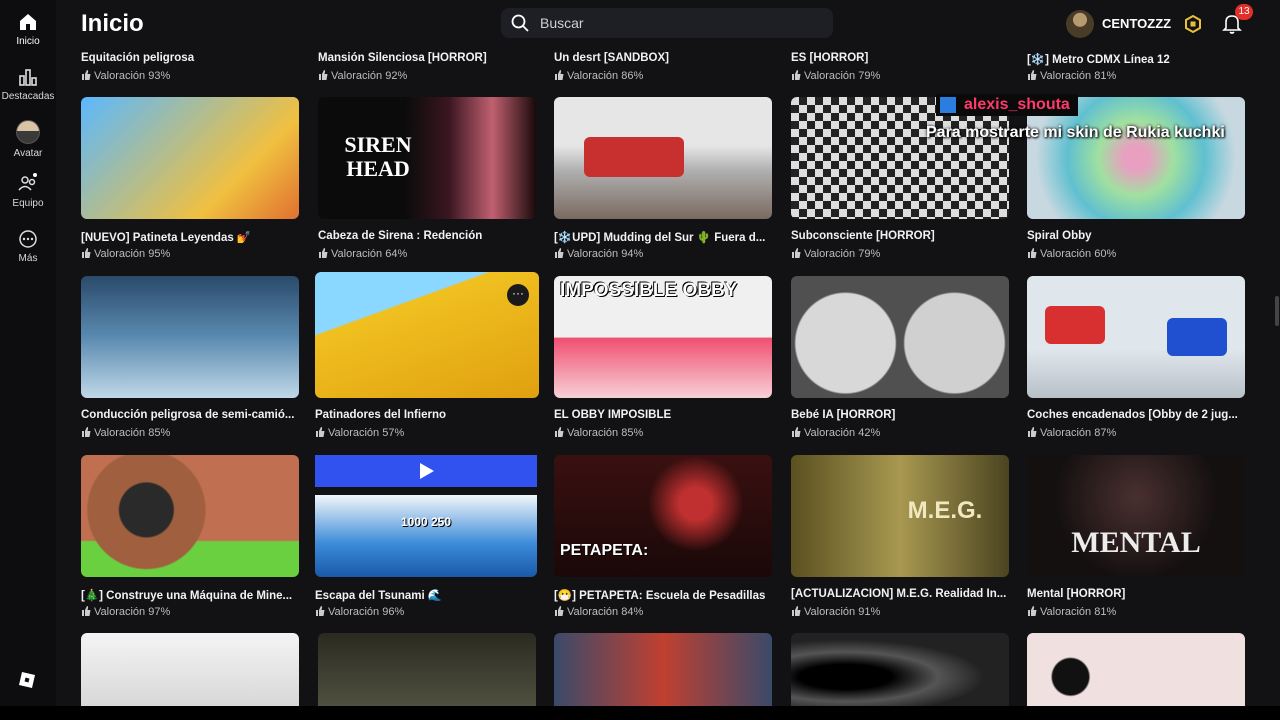 The width and height of the screenshot is (1280, 720). What do you see at coordinates (830, 58) in the screenshot?
I see `game-title: ES [HORROR]` at bounding box center [830, 58].